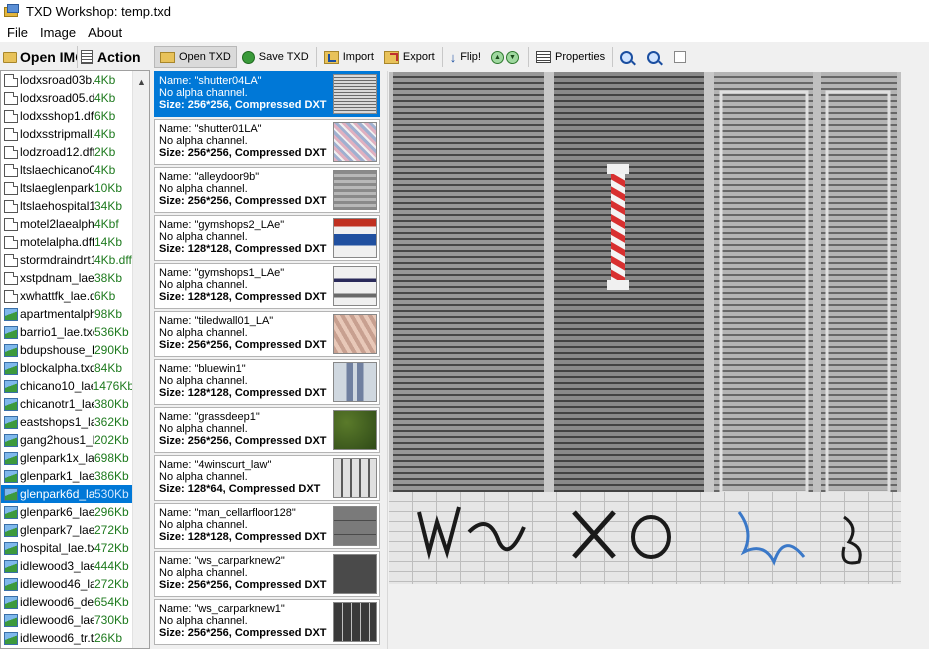 The height and width of the screenshot is (649, 929). I want to click on texture-name: Name: "gymshops1_LAe", so click(222, 273).